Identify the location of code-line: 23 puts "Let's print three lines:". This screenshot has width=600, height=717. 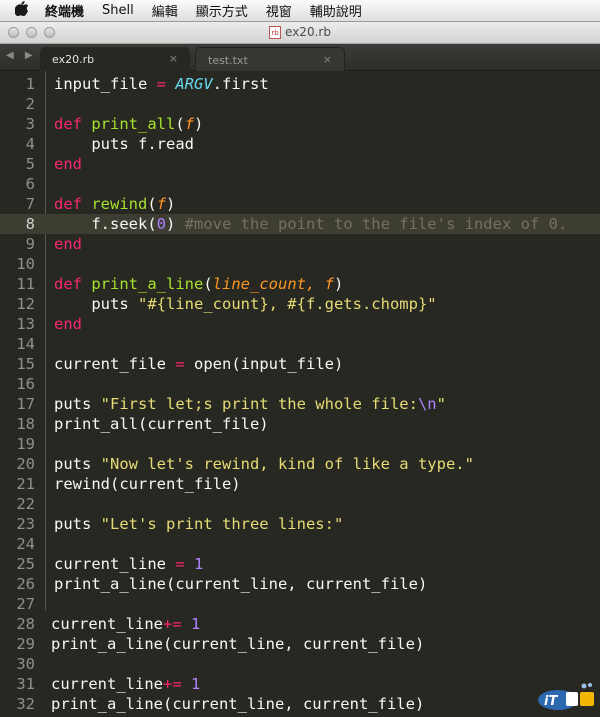
(300, 524).